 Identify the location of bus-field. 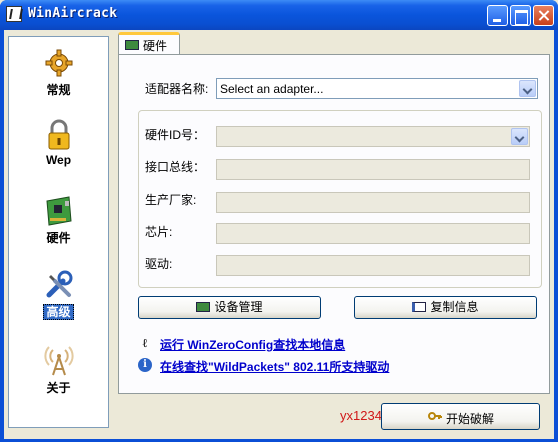
(373, 169).